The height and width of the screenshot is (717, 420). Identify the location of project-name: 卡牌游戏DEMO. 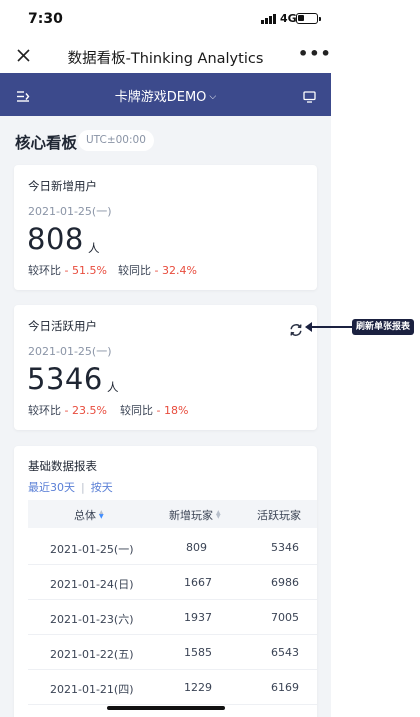
(160, 97).